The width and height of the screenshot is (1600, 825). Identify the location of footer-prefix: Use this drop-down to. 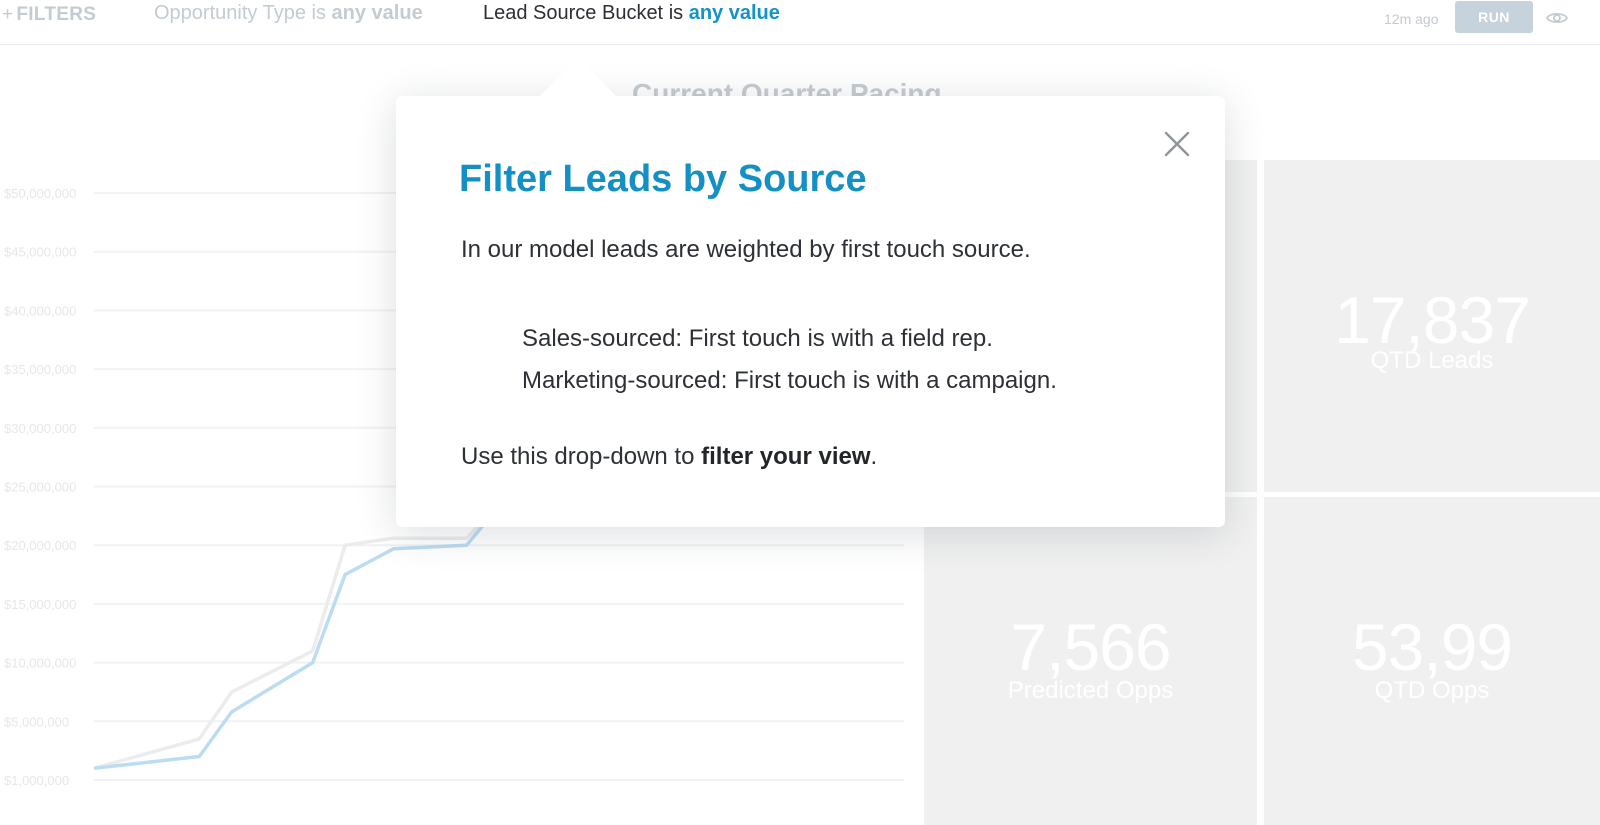
(581, 456).